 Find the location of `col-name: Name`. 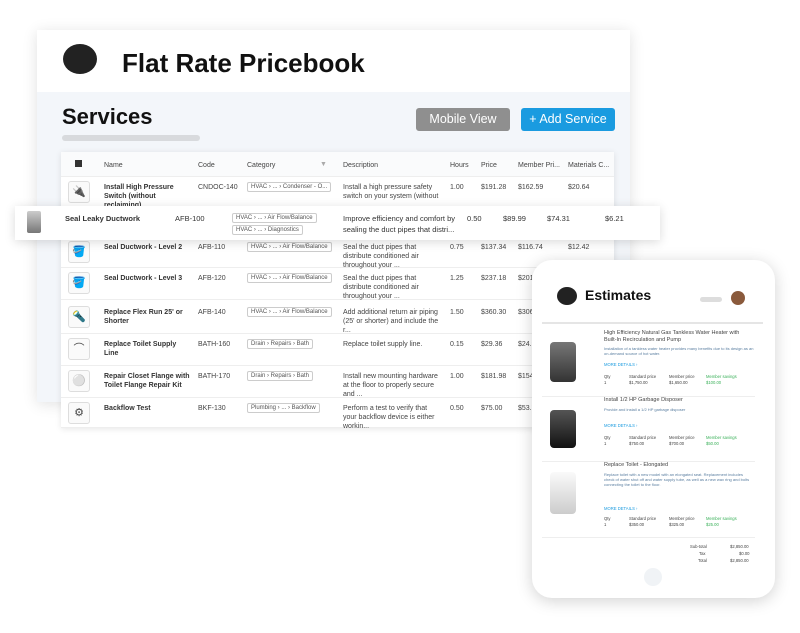

col-name: Name is located at coordinates (113, 165).